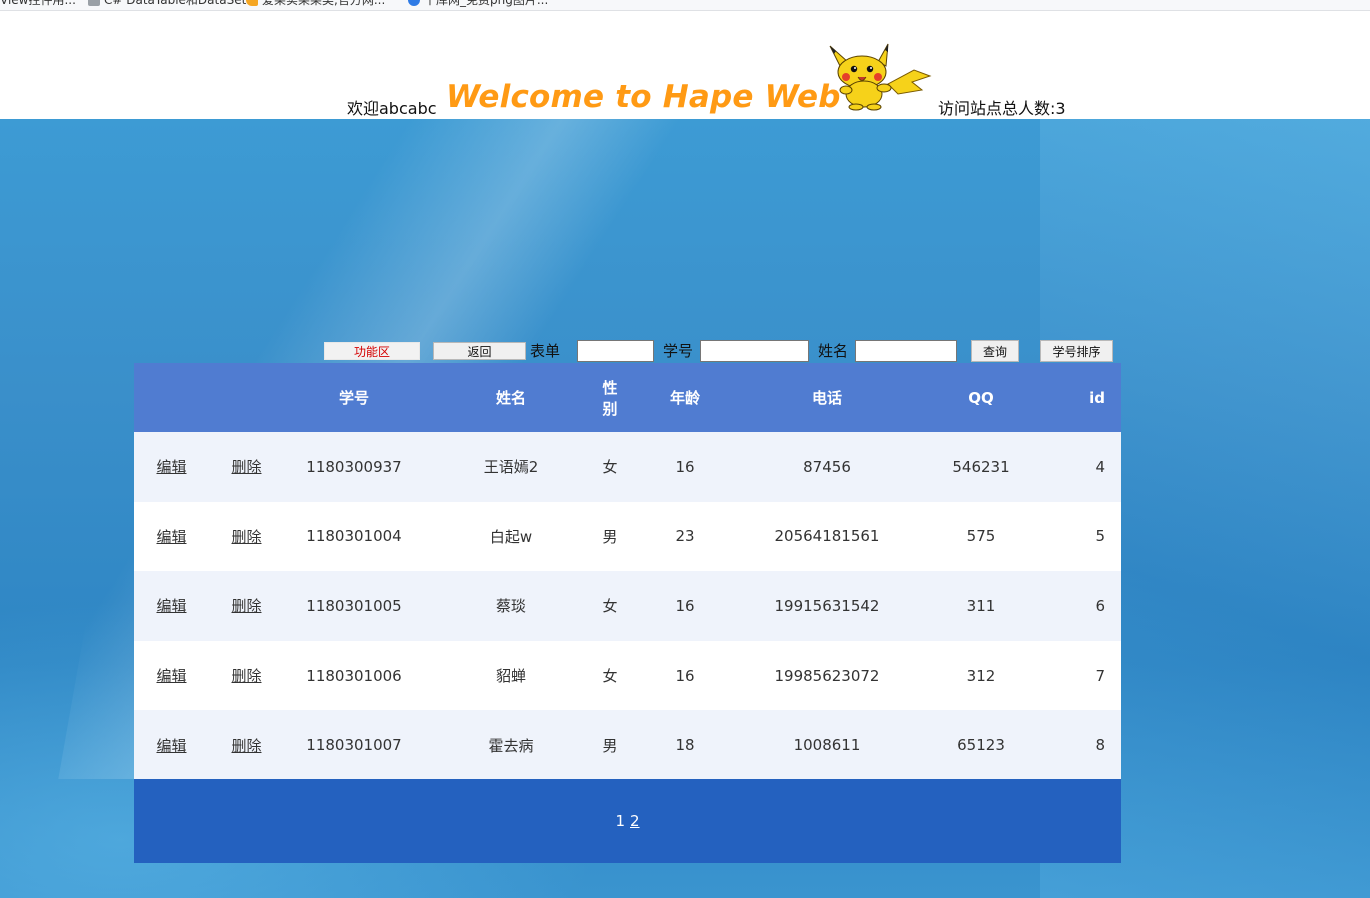 The width and height of the screenshot is (1370, 898). What do you see at coordinates (1002, 108) in the screenshot?
I see `visitor-count-text: 访问站点总人数:3` at bounding box center [1002, 108].